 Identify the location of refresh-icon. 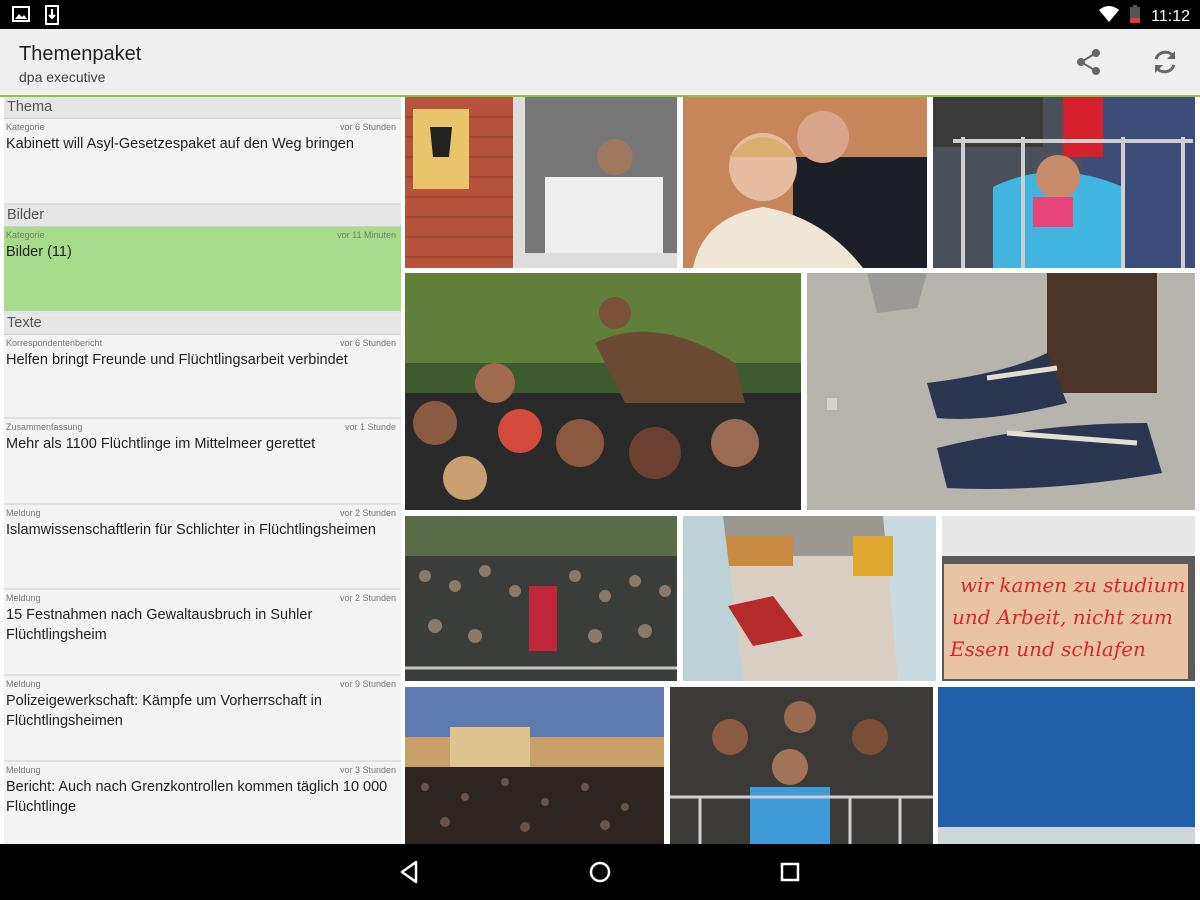
(1165, 62).